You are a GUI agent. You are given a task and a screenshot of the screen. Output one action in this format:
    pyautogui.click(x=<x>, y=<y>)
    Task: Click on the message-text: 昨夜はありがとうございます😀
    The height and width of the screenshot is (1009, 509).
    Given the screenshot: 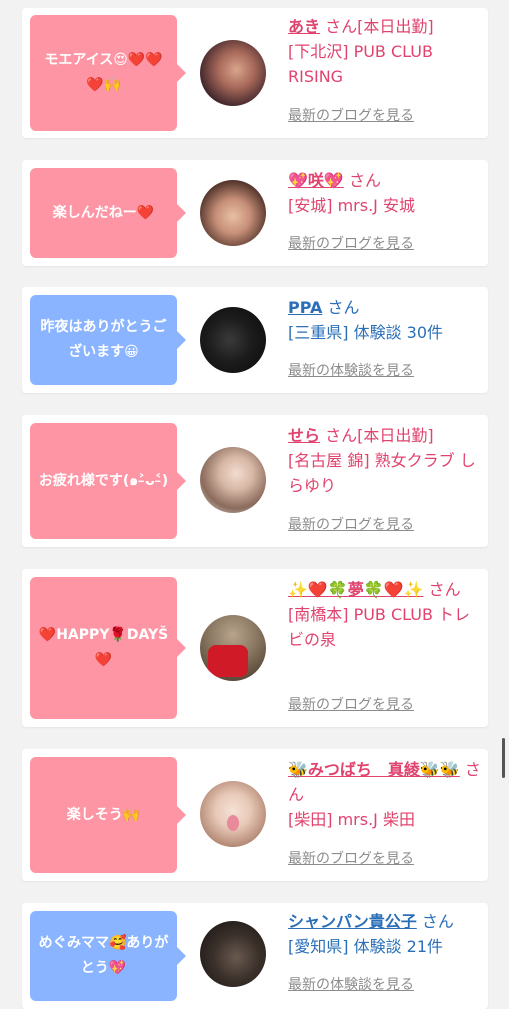 What is the action you would take?
    pyautogui.click(x=103, y=339)
    